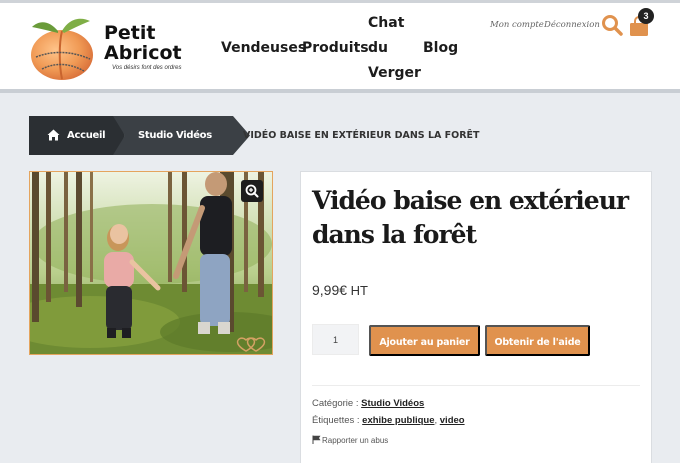 The width and height of the screenshot is (680, 463). Describe the element at coordinates (537, 340) in the screenshot. I see `get-help-button: Obtenir de l'aide` at that location.